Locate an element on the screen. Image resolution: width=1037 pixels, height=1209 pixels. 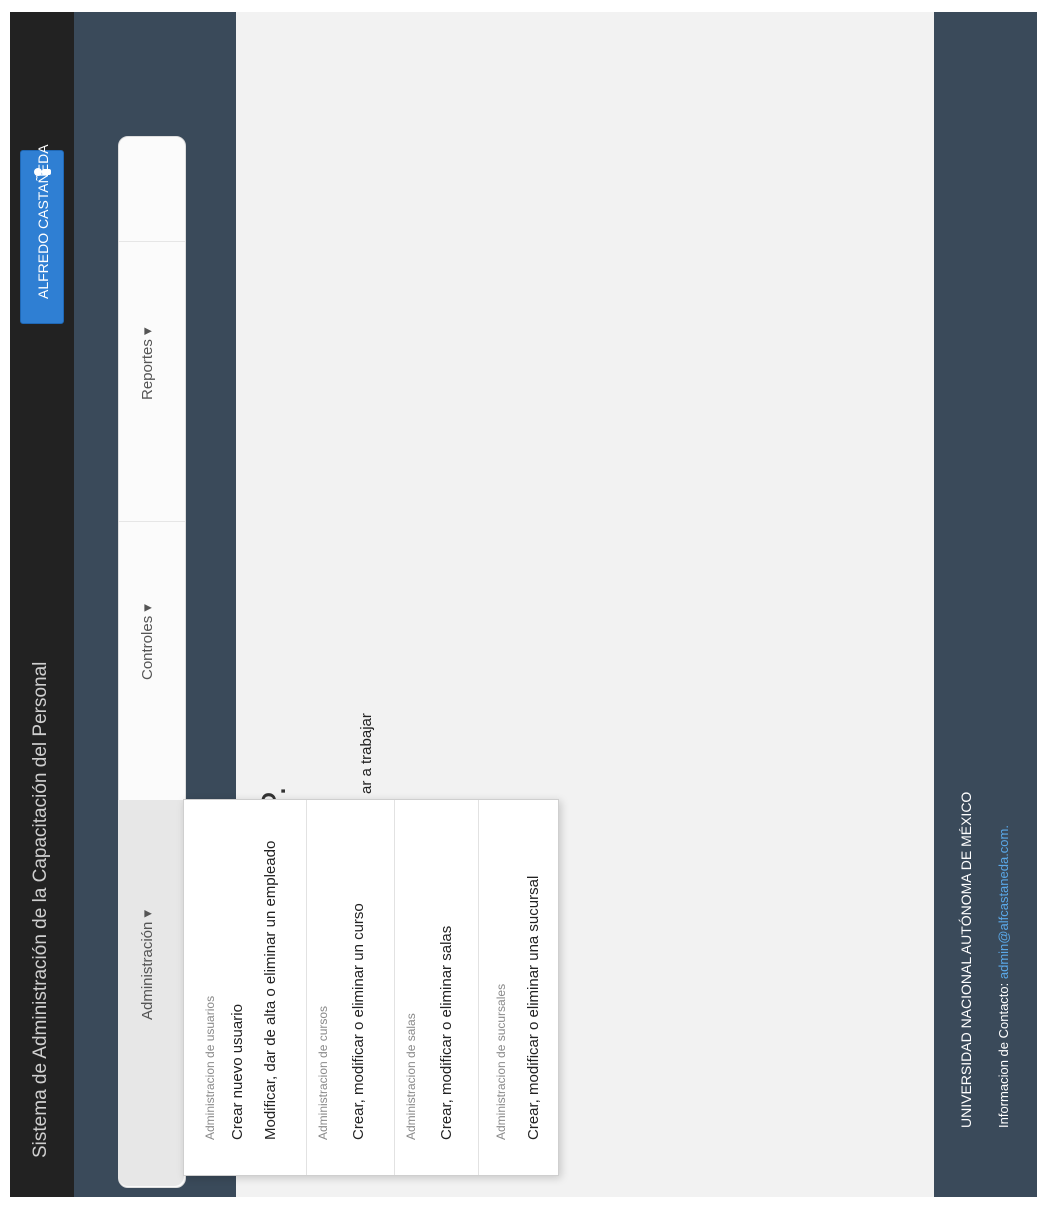
user-menu-button: ALFREDO CASTAÑEDA is located at coordinates (42, 234).